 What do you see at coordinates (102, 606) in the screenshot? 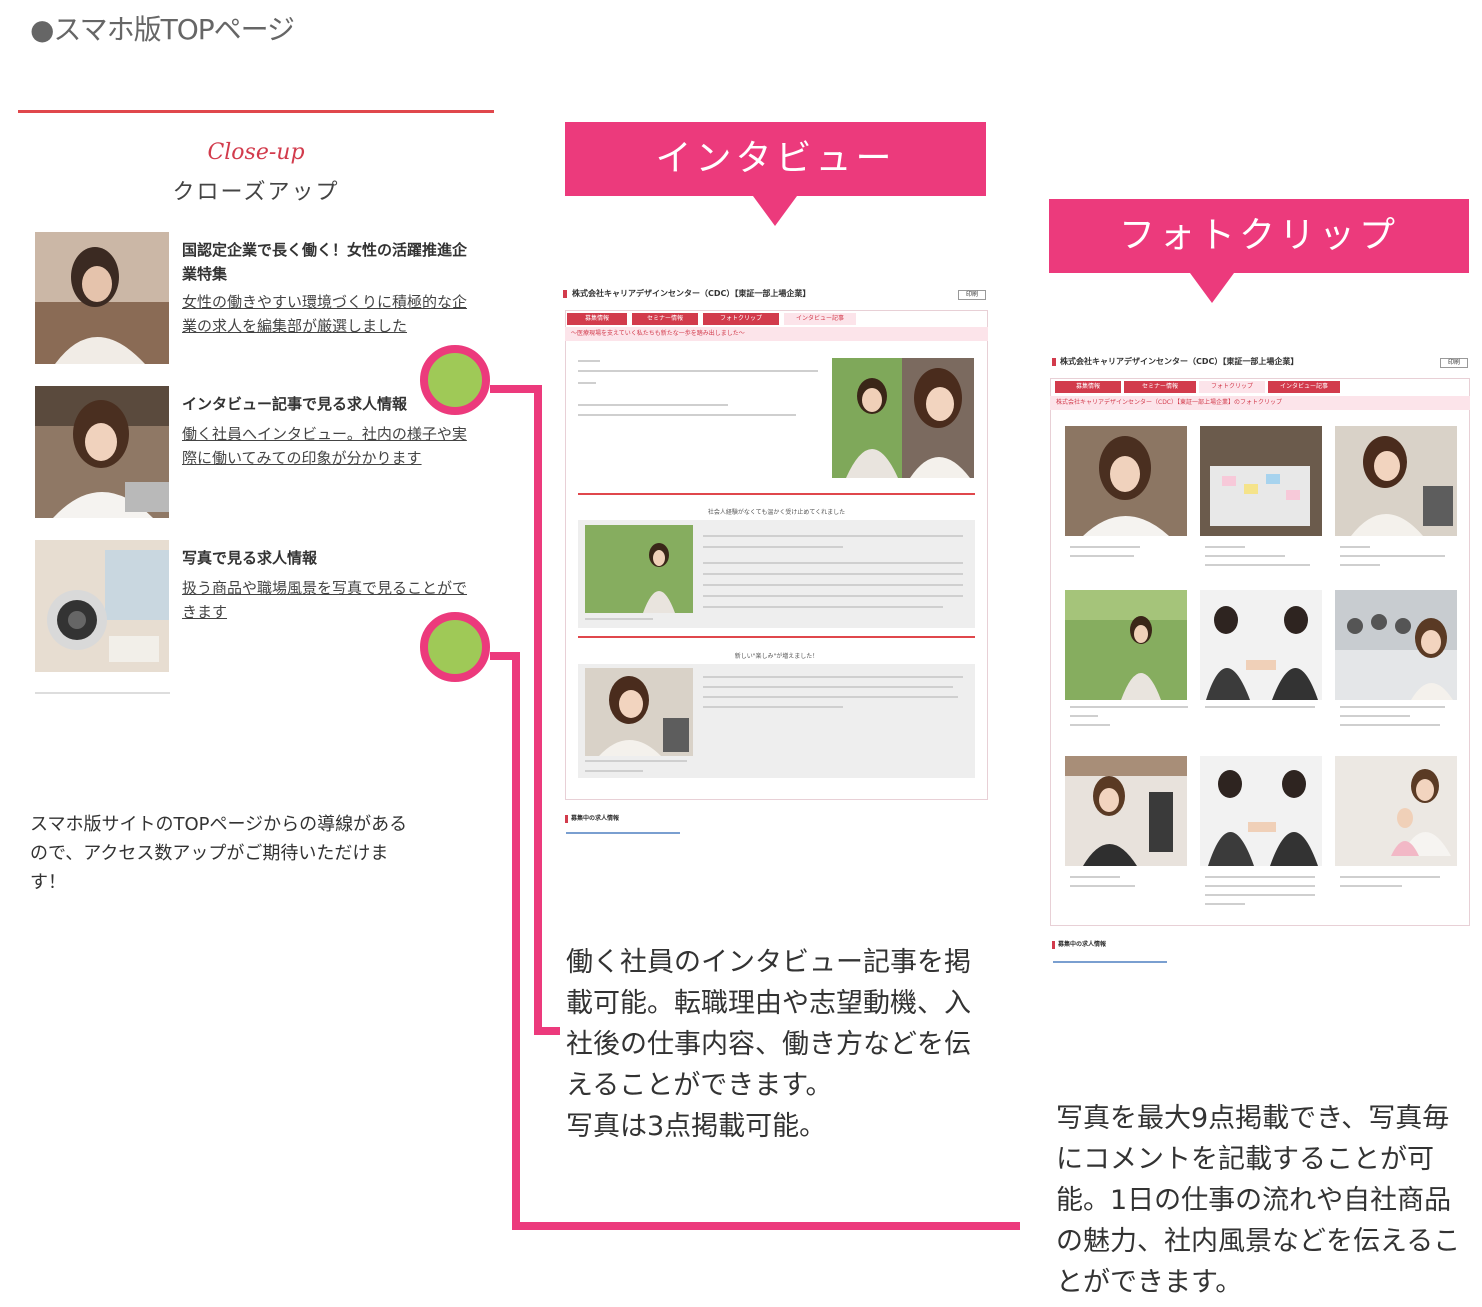
I see `item-thumb-camera` at bounding box center [102, 606].